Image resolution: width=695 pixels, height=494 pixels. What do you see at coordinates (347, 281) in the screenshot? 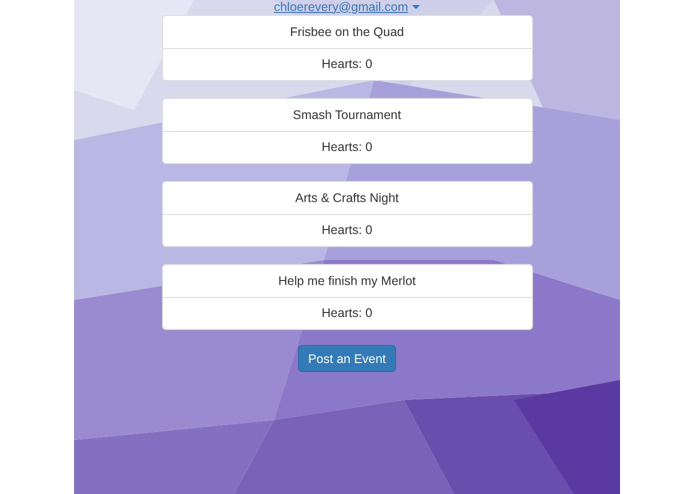
I see `event-title: Help me finish my Merlot` at bounding box center [347, 281].